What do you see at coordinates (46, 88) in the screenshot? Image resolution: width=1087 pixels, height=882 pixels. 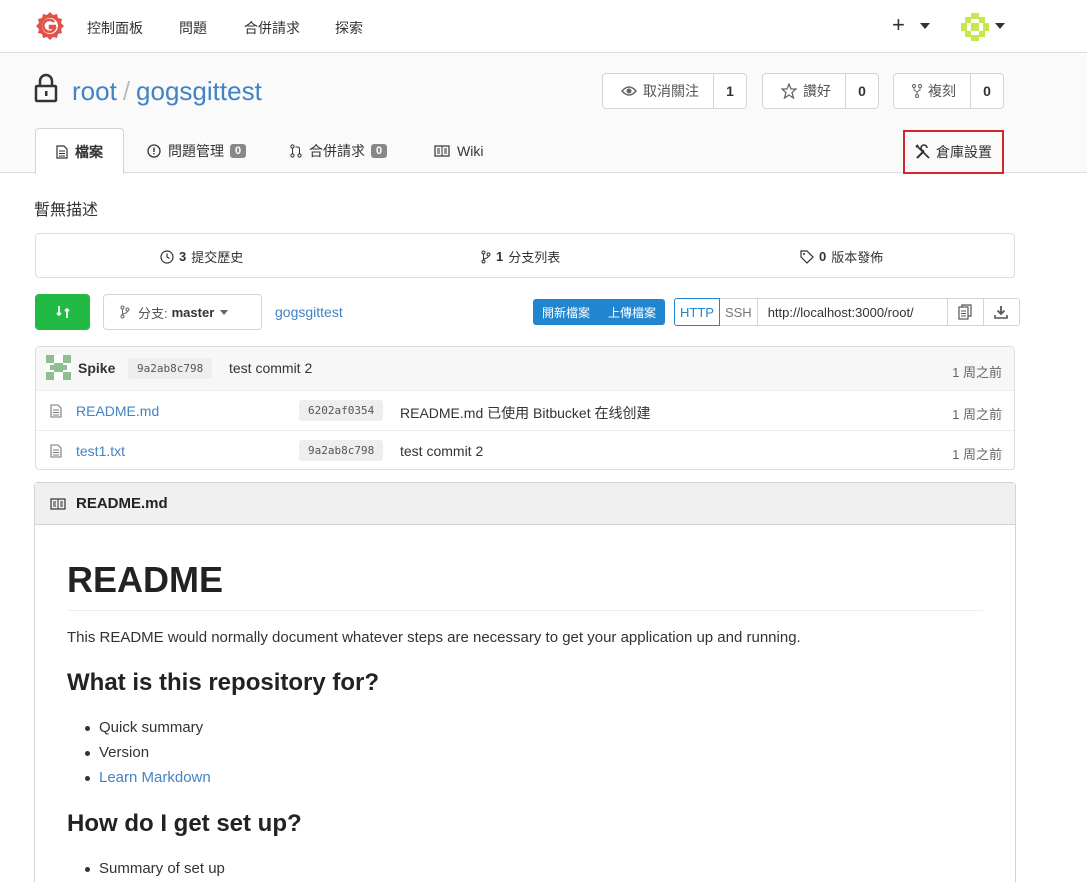 I see `lock-icon` at bounding box center [46, 88].